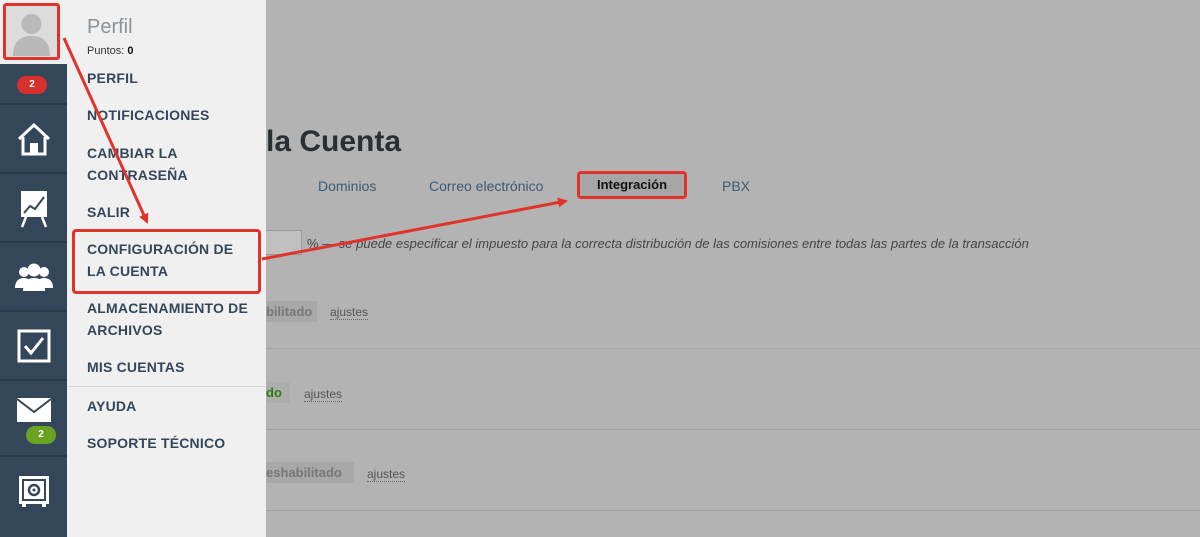 Image resolution: width=1200 pixels, height=537 pixels. Describe the element at coordinates (414, 229) in the screenshot. I see `arrow-to-integration-tab` at that location.